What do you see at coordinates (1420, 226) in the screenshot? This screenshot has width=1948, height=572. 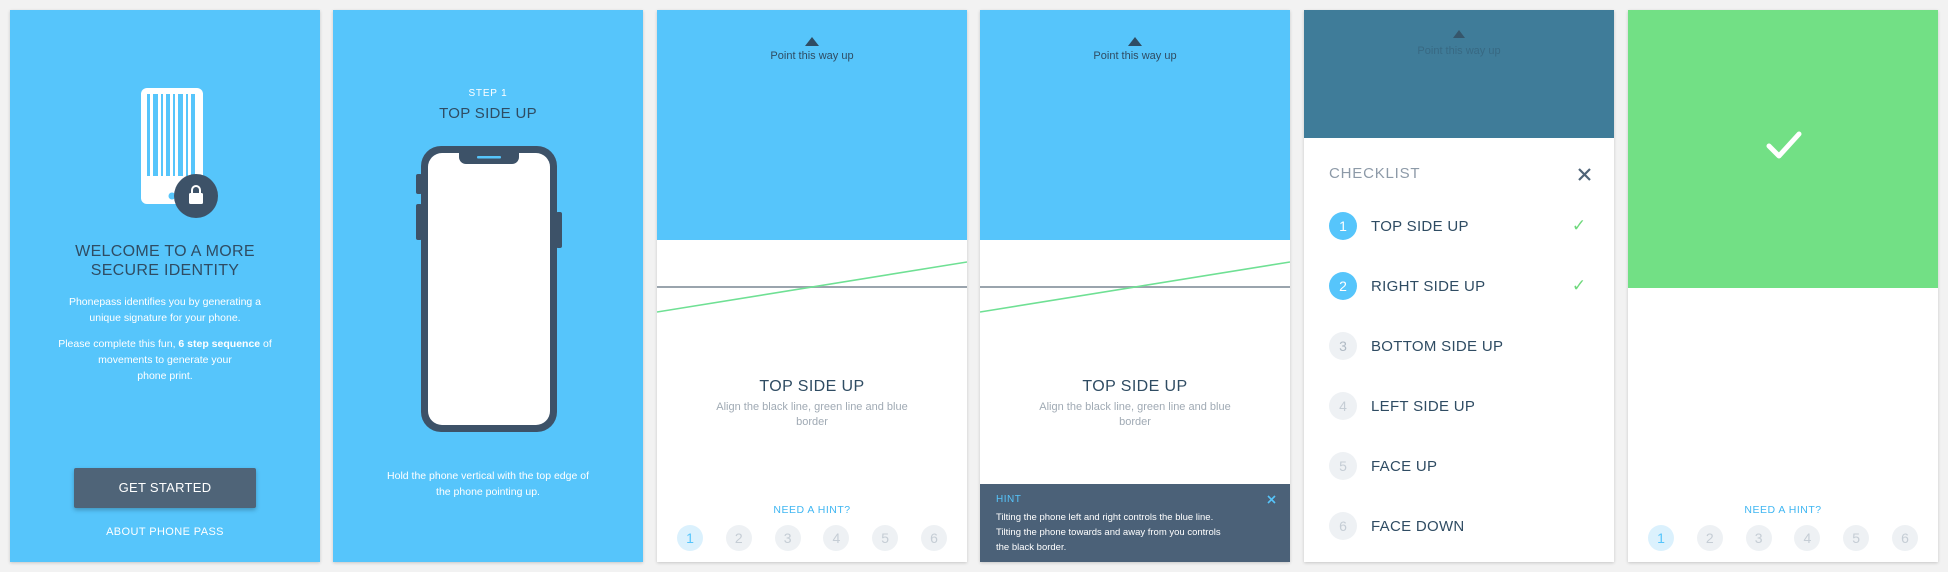 I see `step-label: TOP SIDE UP` at bounding box center [1420, 226].